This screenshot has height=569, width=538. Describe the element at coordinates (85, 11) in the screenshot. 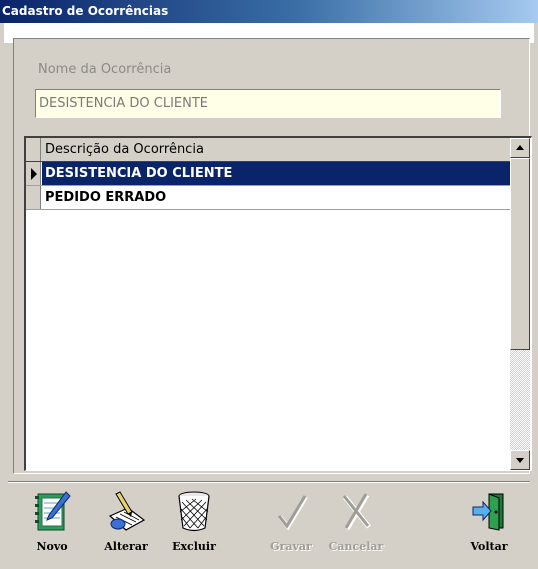

I see `window-title: Cadastro de Ocorrências` at that location.